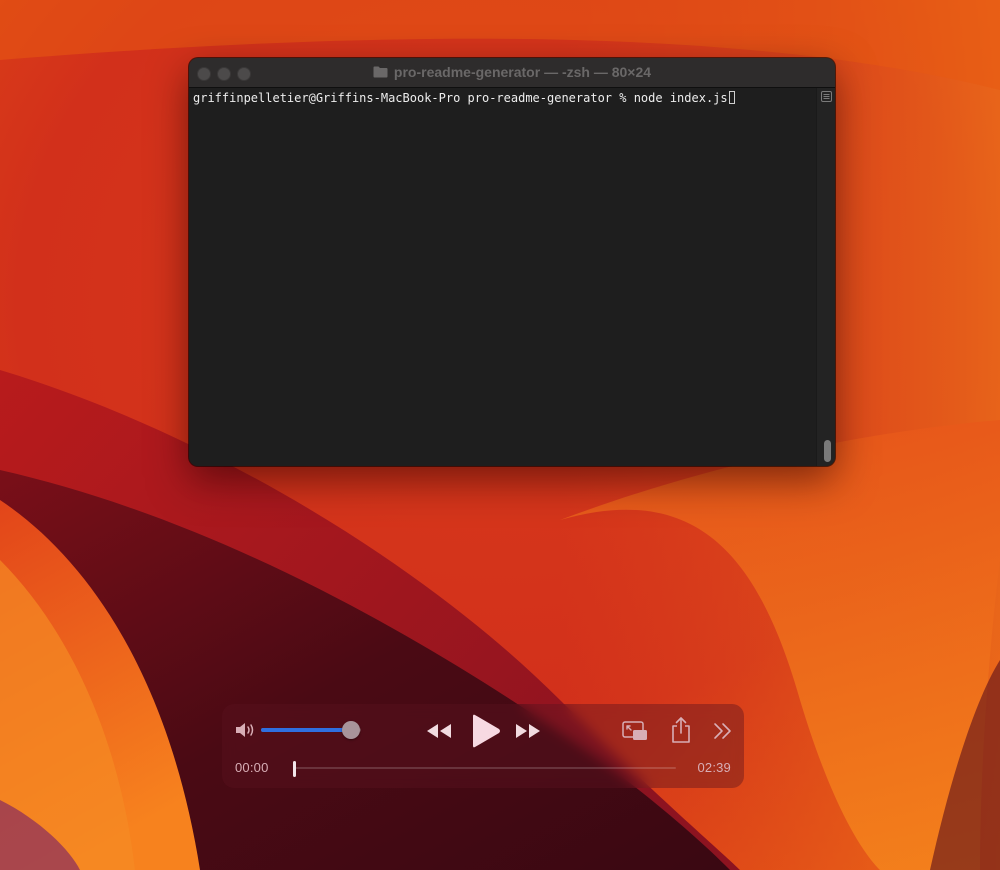 The image size is (1000, 870). I want to click on more-chevron-icon, so click(723, 731).